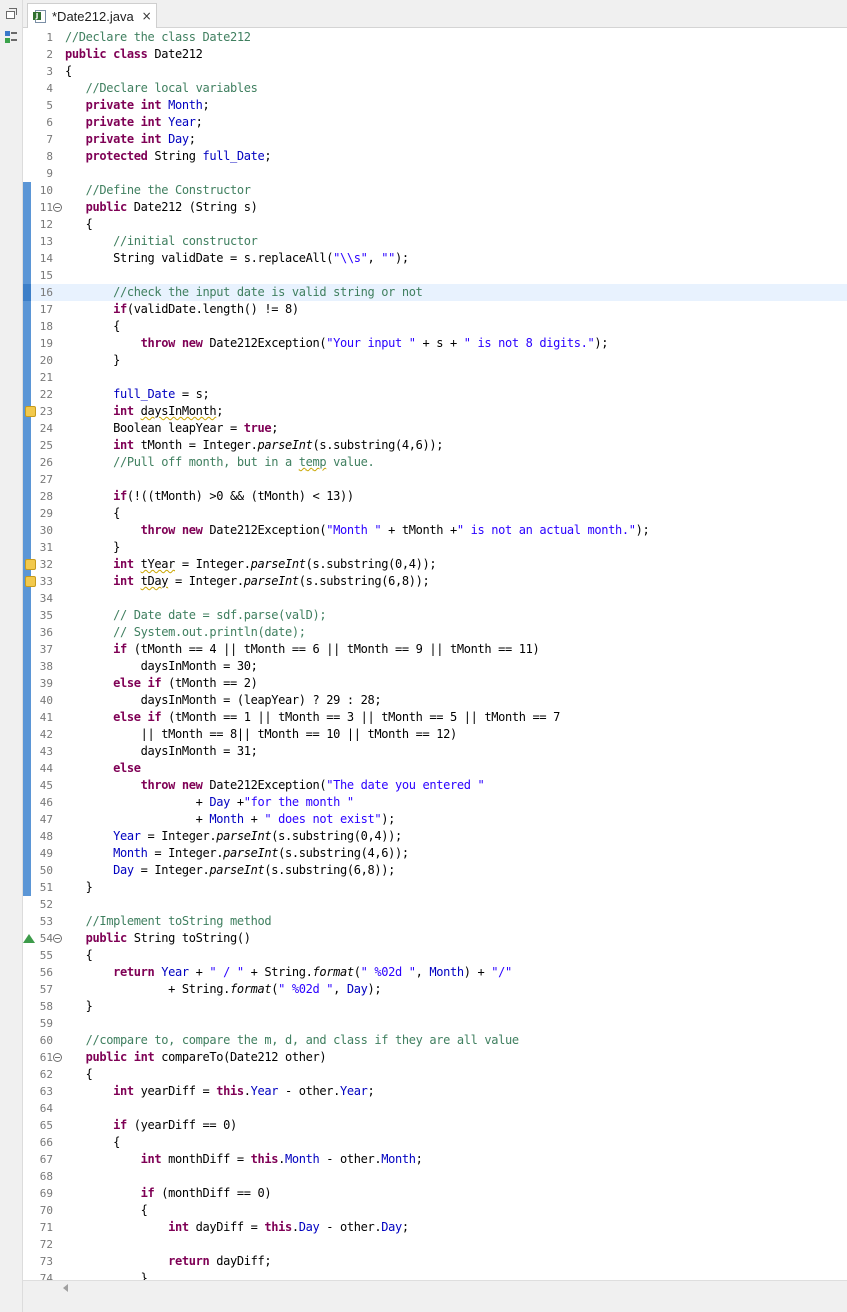  What do you see at coordinates (435, 887) in the screenshot?
I see `code-line: 51 }` at bounding box center [435, 887].